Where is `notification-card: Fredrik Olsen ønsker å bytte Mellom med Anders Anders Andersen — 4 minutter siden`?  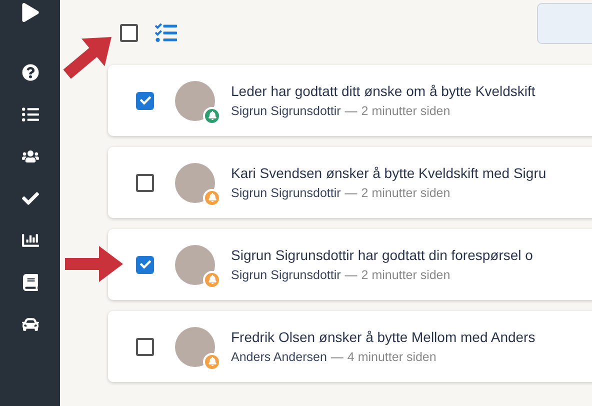 notification-card: Fredrik Olsen ønsker å bytte Mellom med Anders Anders Andersen — 4 minutter siden is located at coordinates (350, 346).